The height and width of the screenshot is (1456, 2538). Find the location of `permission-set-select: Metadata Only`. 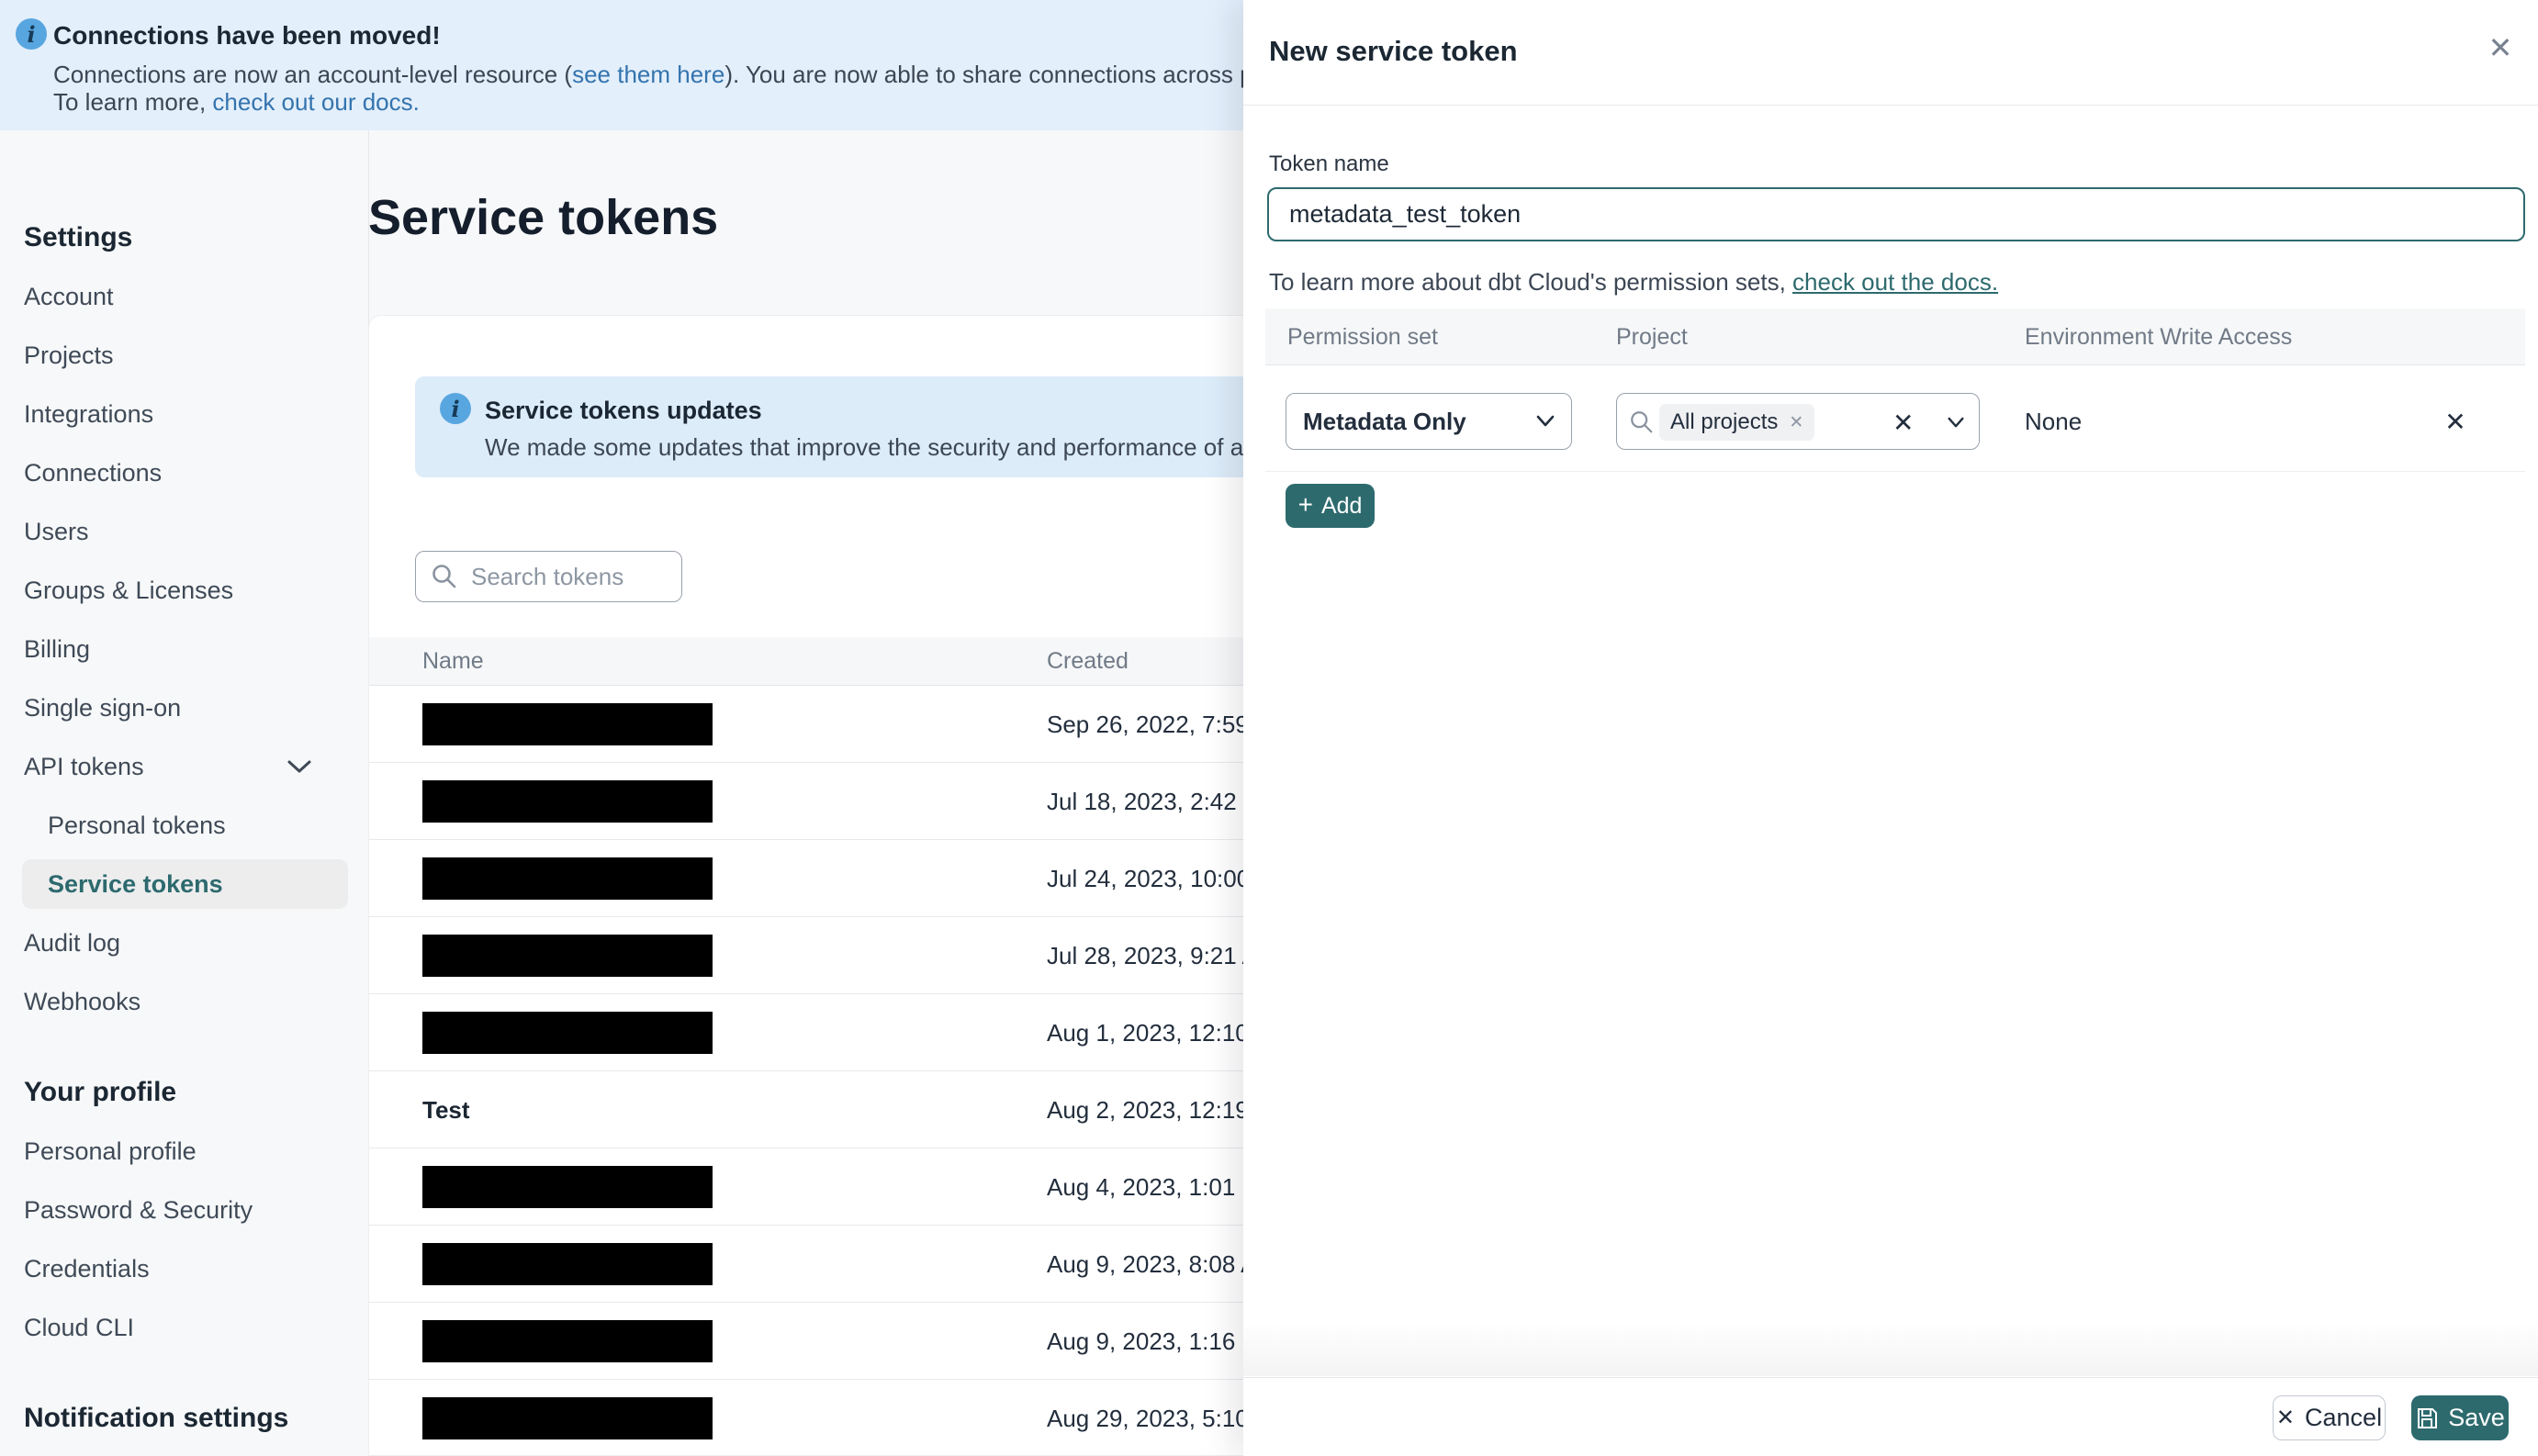

permission-set-select: Metadata Only is located at coordinates (1429, 421).